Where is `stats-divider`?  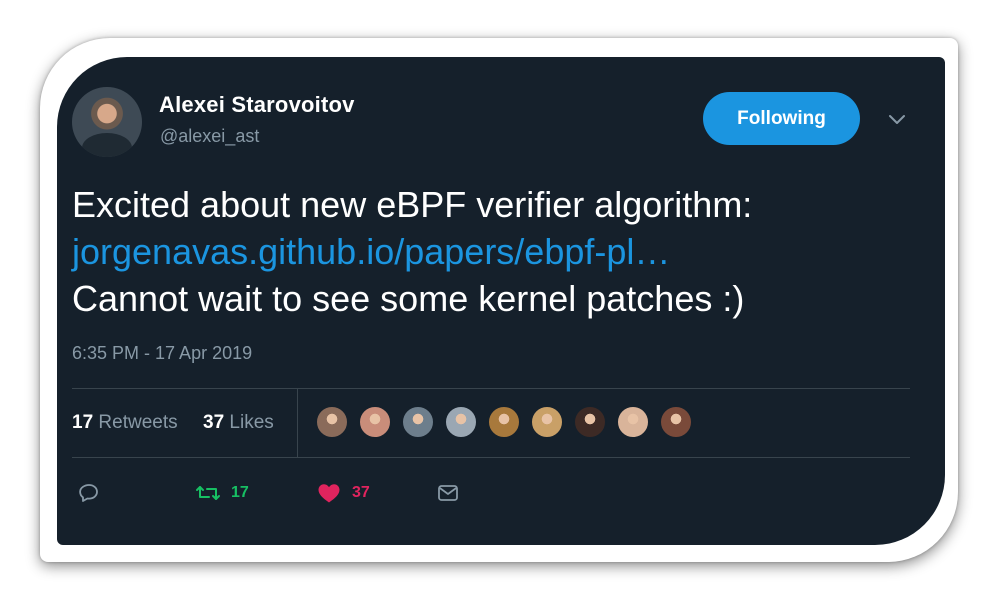 stats-divider is located at coordinates (297, 422).